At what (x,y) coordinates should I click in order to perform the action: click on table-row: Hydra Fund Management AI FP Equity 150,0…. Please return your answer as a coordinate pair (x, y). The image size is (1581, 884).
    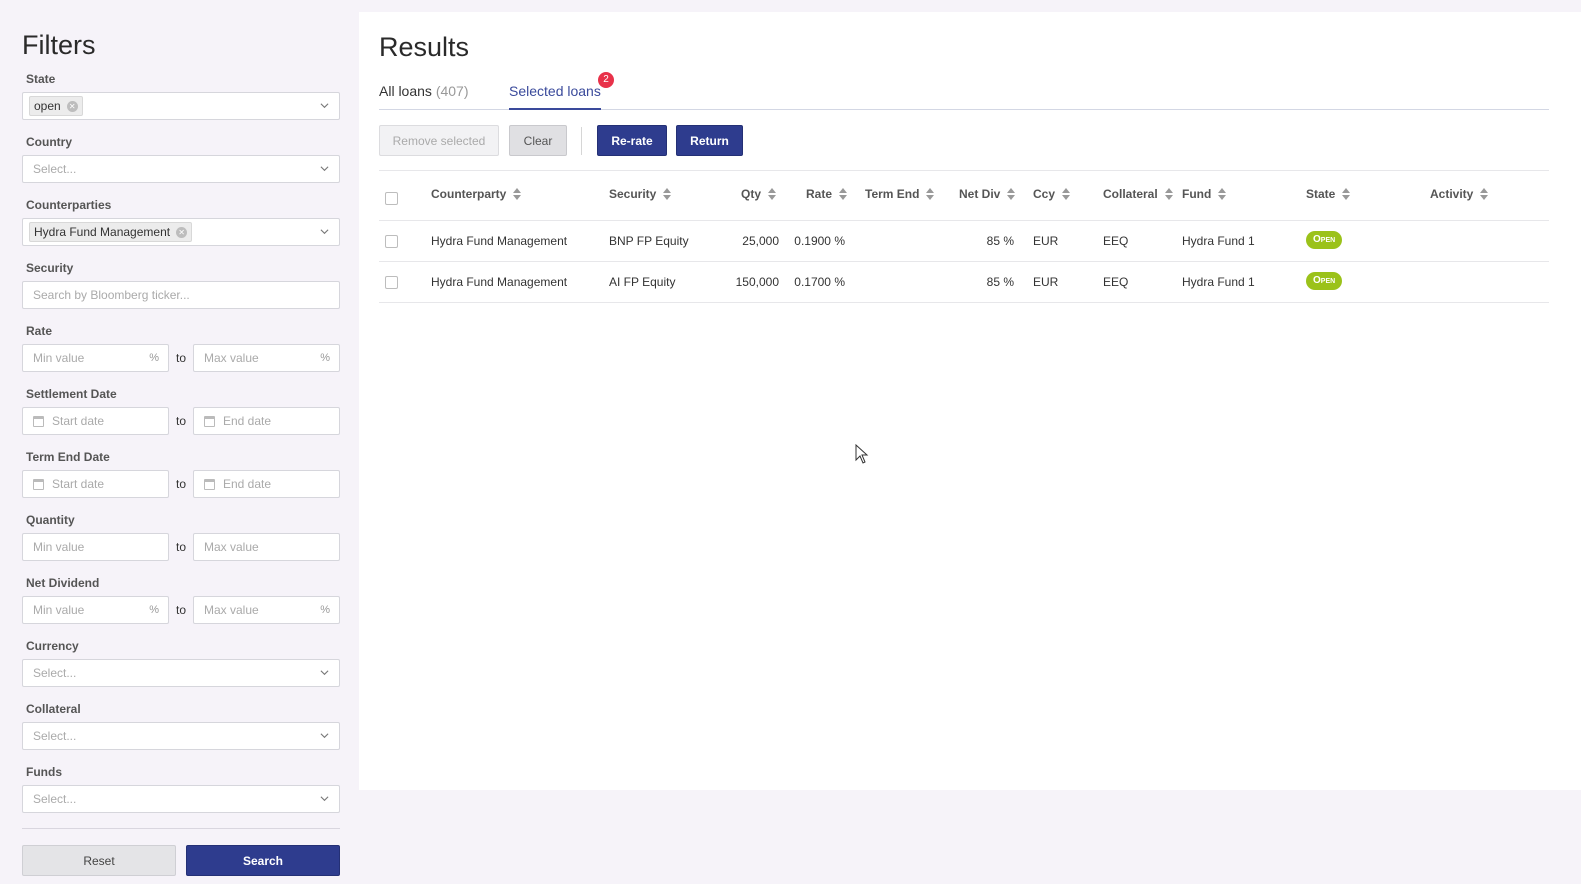
    Looking at the image, I should click on (964, 282).